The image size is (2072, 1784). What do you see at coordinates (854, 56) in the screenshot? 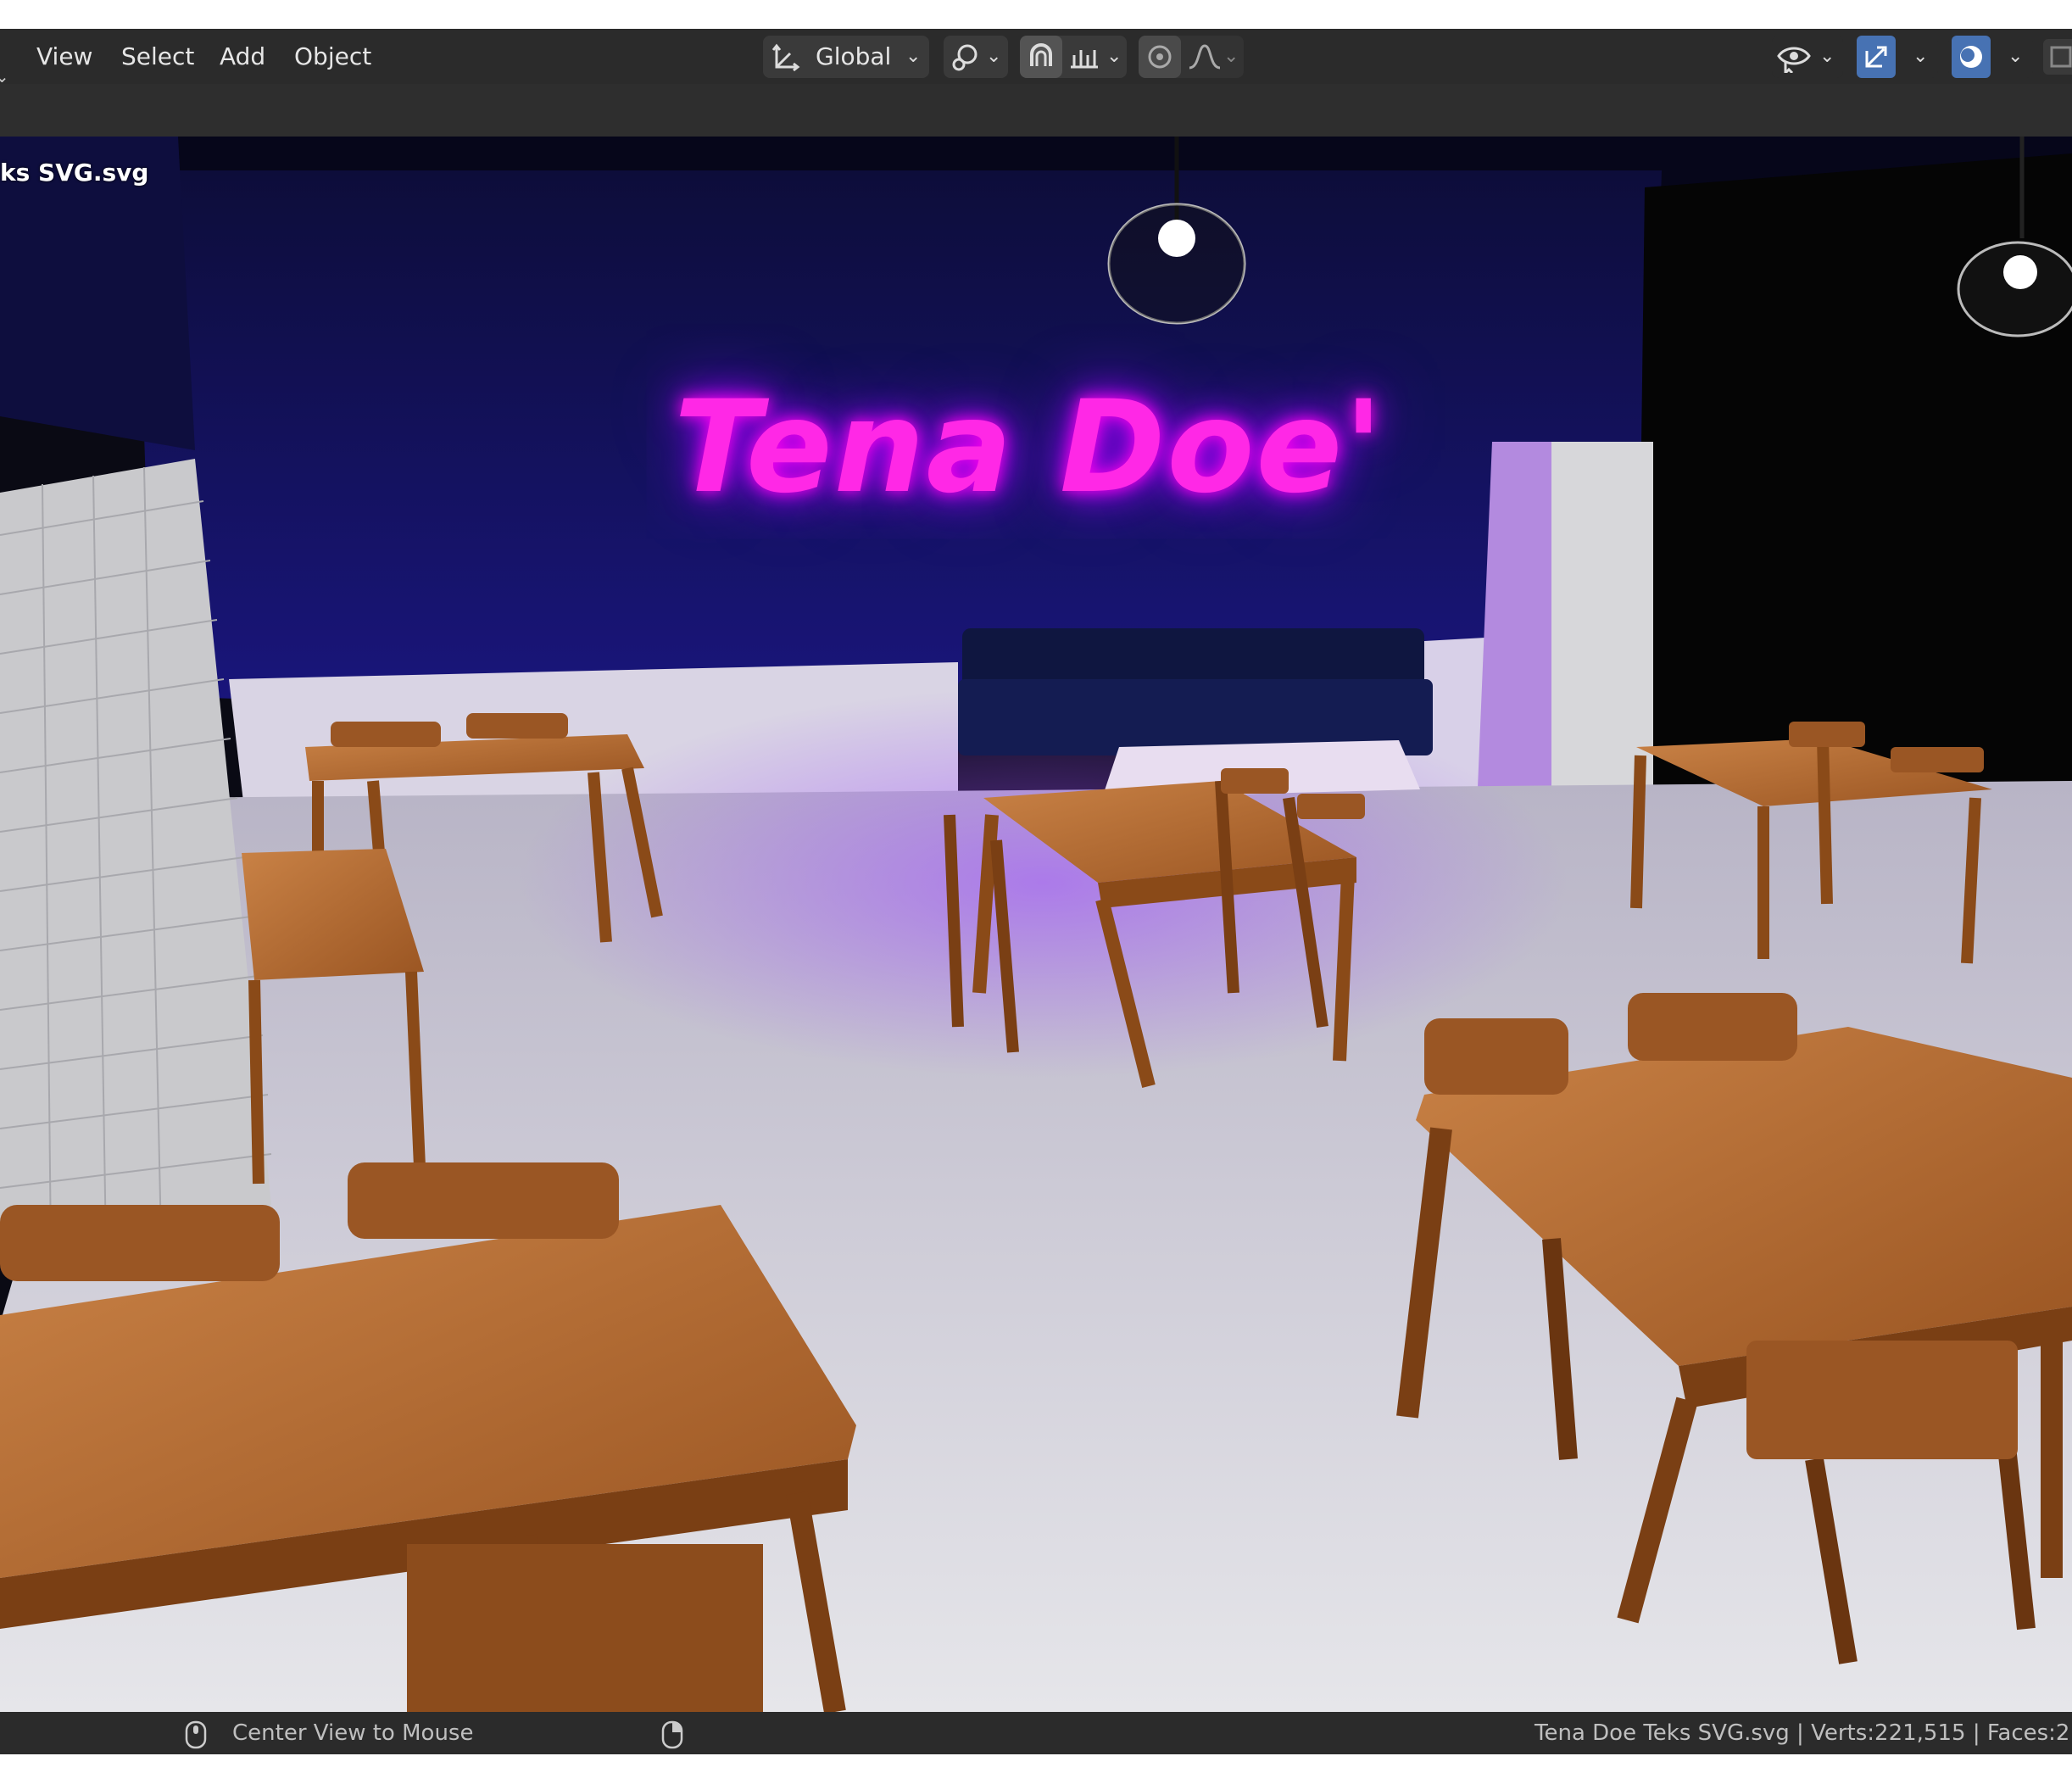
I see `transform-orientation-label: Global` at bounding box center [854, 56].